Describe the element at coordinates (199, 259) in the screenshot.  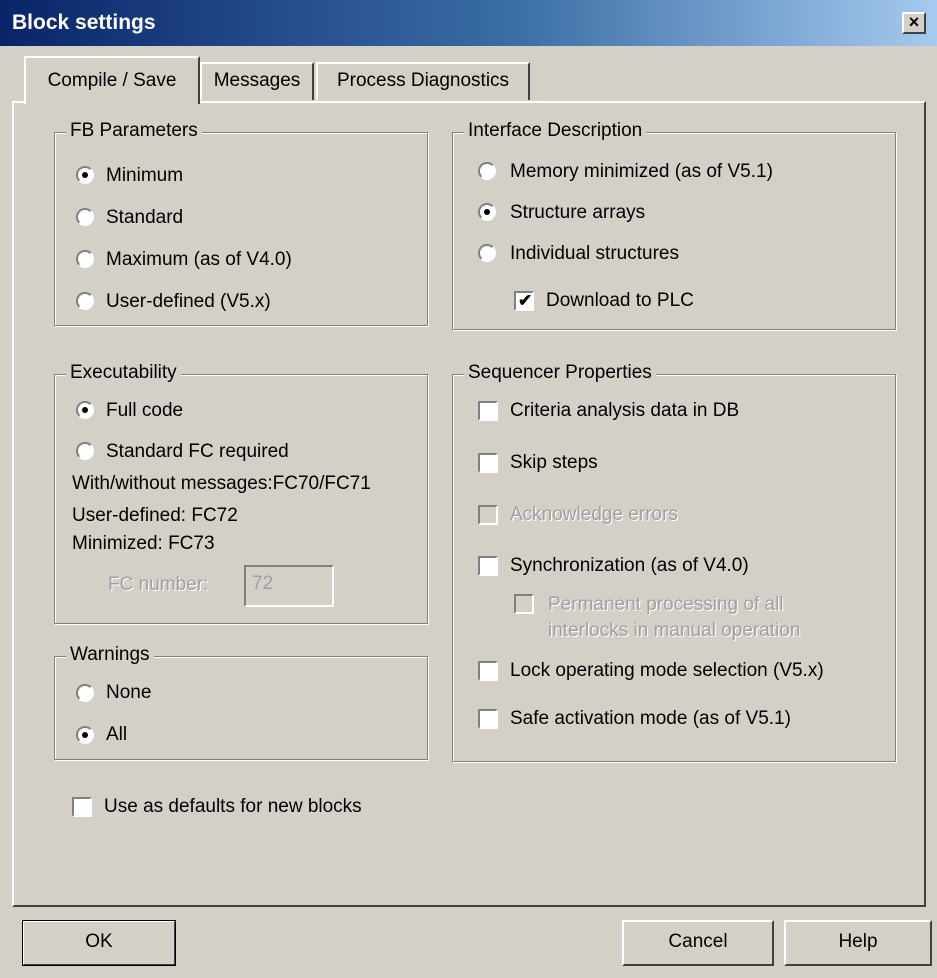
I see `fb-maximum-label: Maximum (as of V4.0)` at that location.